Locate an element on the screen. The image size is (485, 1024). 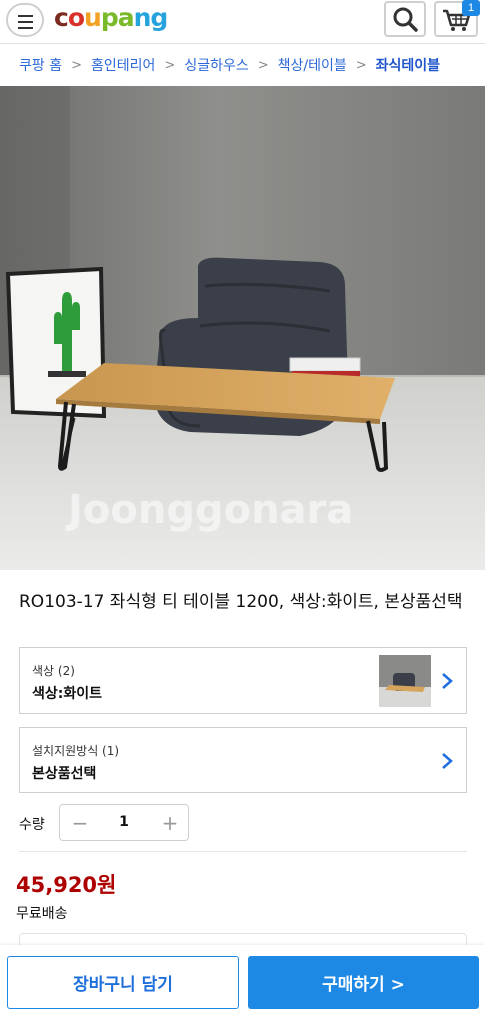
breadcrumb-item-interior: 홈인테리어 is located at coordinates (123, 65).